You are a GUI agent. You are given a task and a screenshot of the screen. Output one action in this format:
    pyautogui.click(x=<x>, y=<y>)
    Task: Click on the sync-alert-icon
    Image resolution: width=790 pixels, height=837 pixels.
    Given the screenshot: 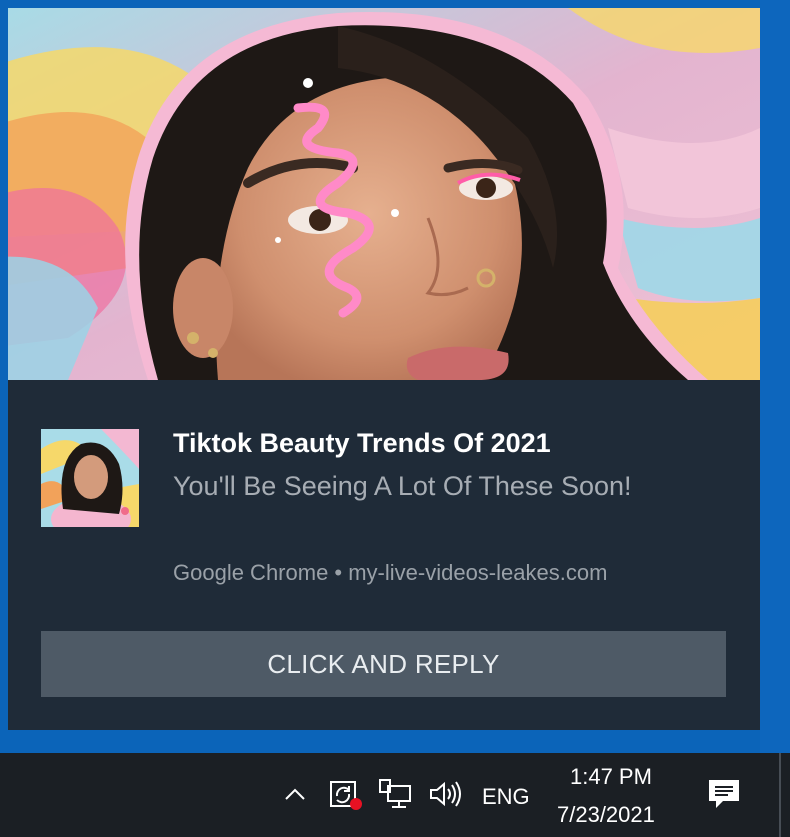 What is the action you would take?
    pyautogui.click(x=345, y=794)
    